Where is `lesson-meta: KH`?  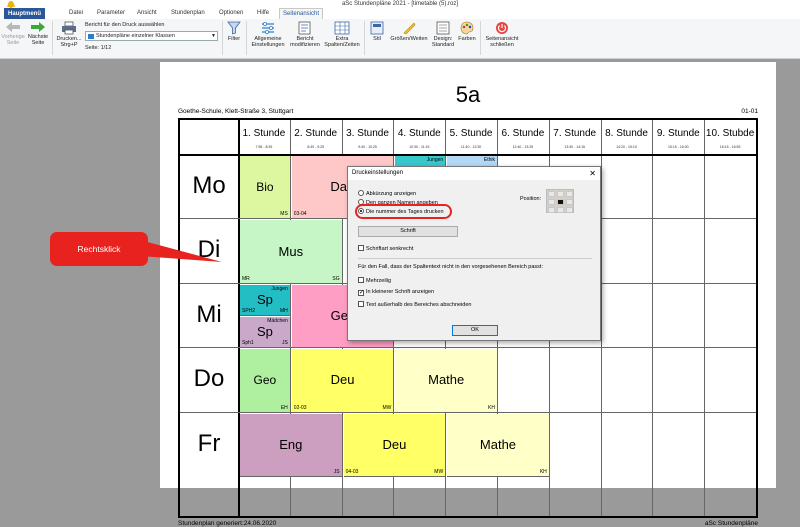 lesson-meta: KH is located at coordinates (543, 471).